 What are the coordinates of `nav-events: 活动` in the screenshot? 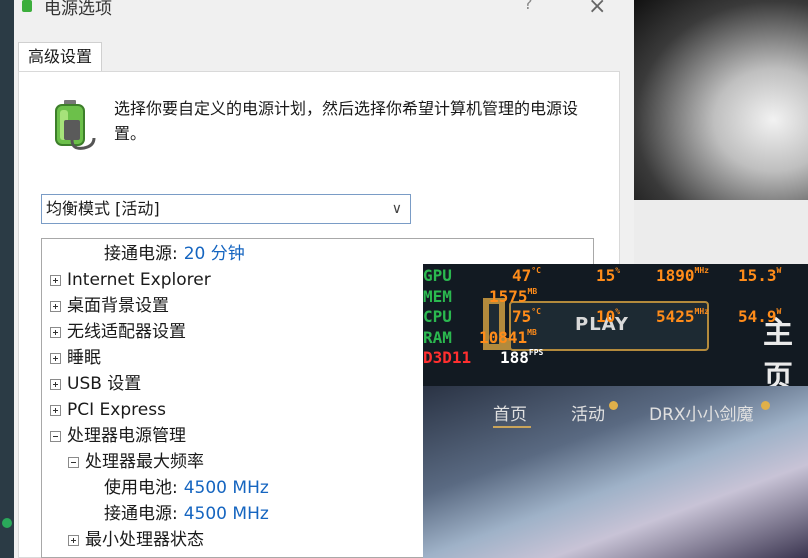 It's located at (588, 412).